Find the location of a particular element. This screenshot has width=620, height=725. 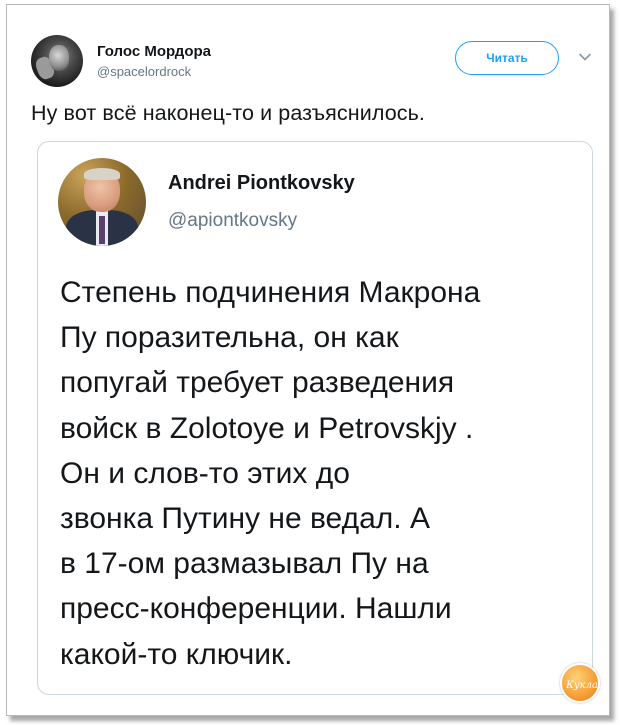

tweet-text: Ну вот всё наконец-то и разъяснилось. is located at coordinates (228, 113).